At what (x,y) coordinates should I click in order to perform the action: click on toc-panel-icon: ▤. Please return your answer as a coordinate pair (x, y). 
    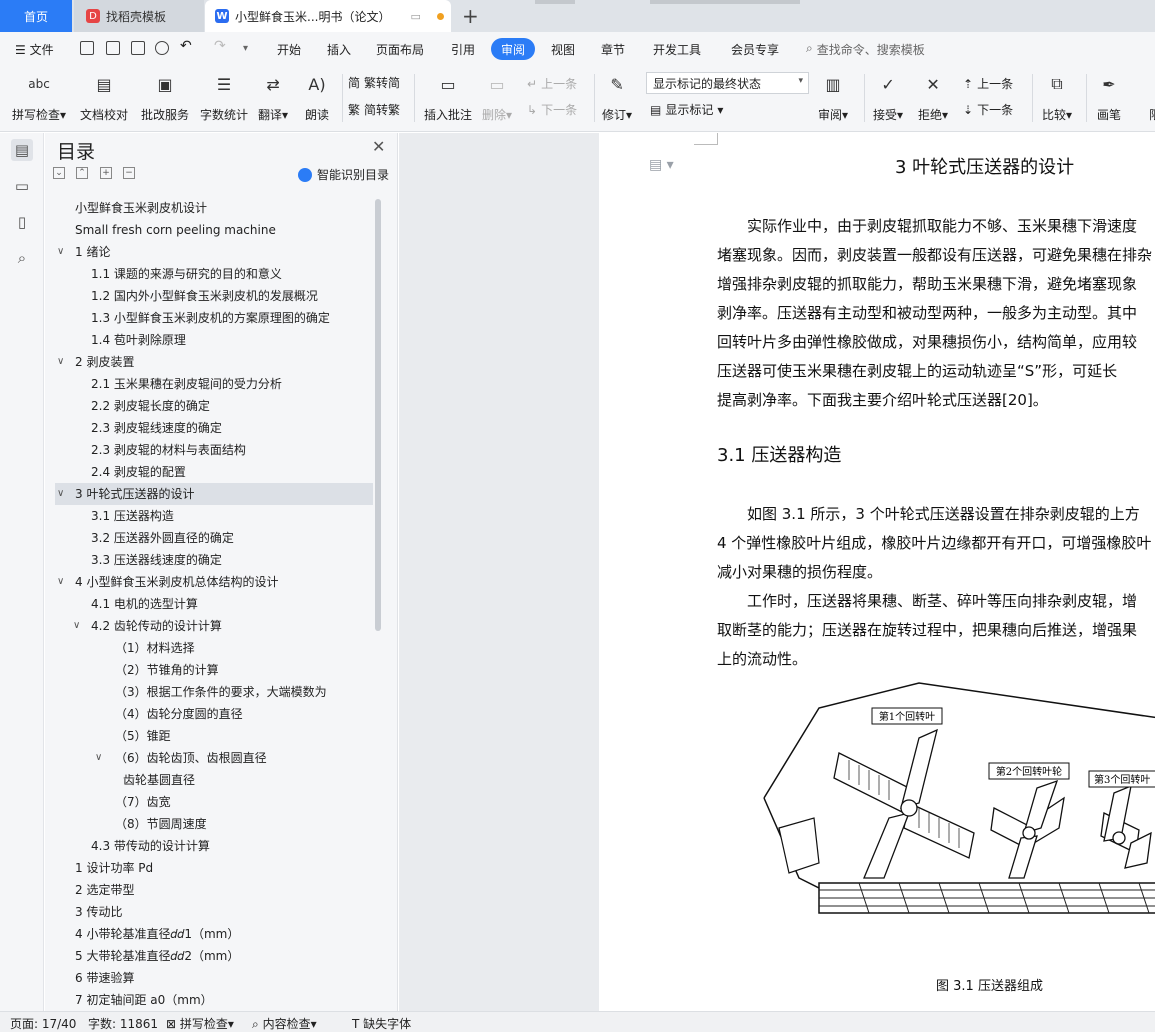
    Looking at the image, I should click on (22, 150).